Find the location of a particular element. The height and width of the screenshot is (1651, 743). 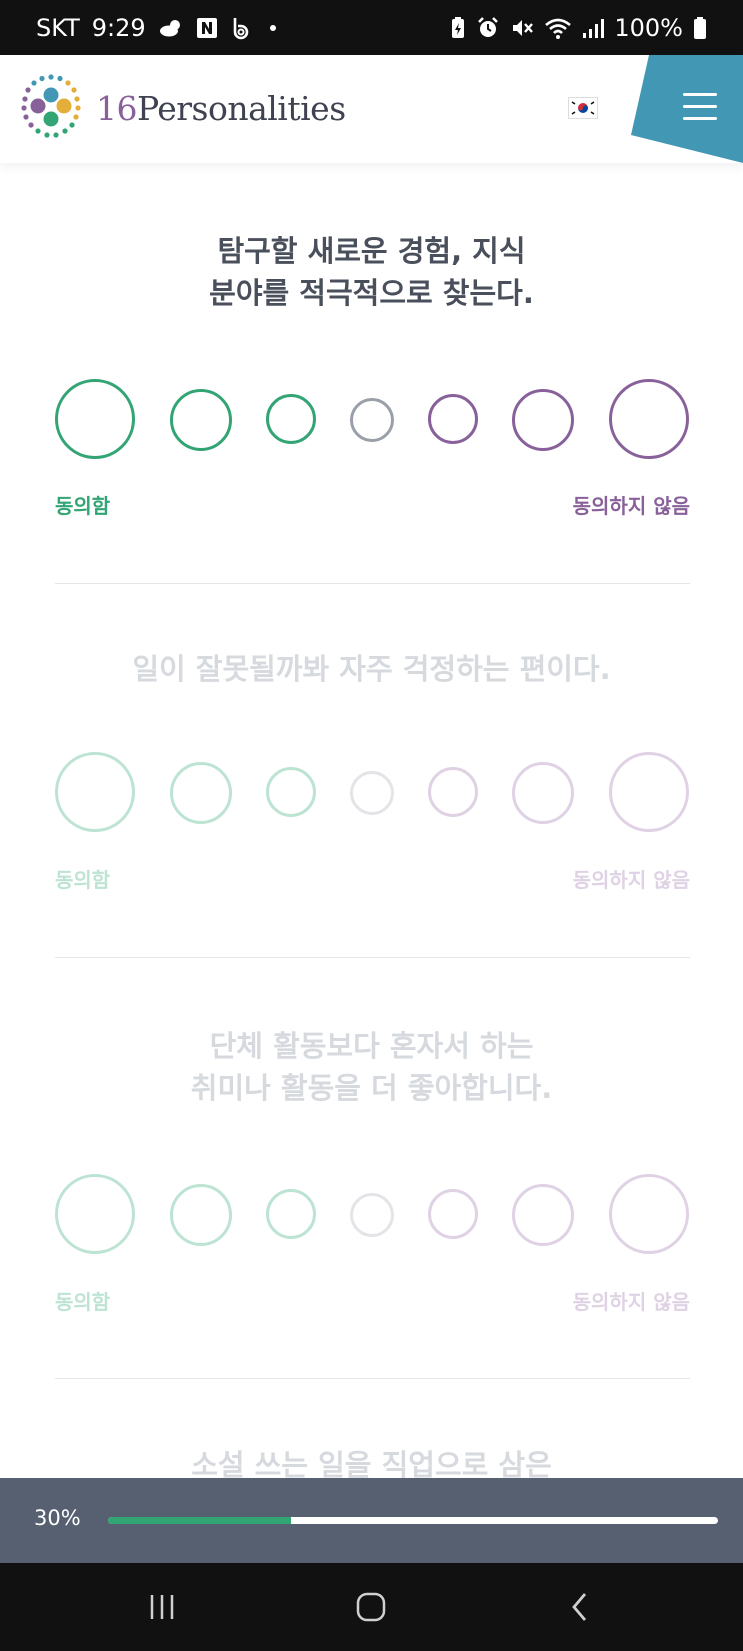

home-icon is located at coordinates (371, 1607).